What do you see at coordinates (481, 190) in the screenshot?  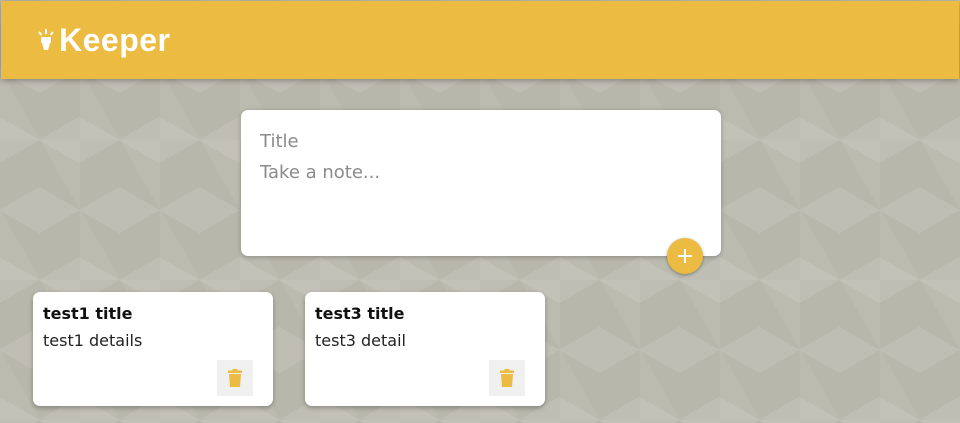 I see `note-content-input` at bounding box center [481, 190].